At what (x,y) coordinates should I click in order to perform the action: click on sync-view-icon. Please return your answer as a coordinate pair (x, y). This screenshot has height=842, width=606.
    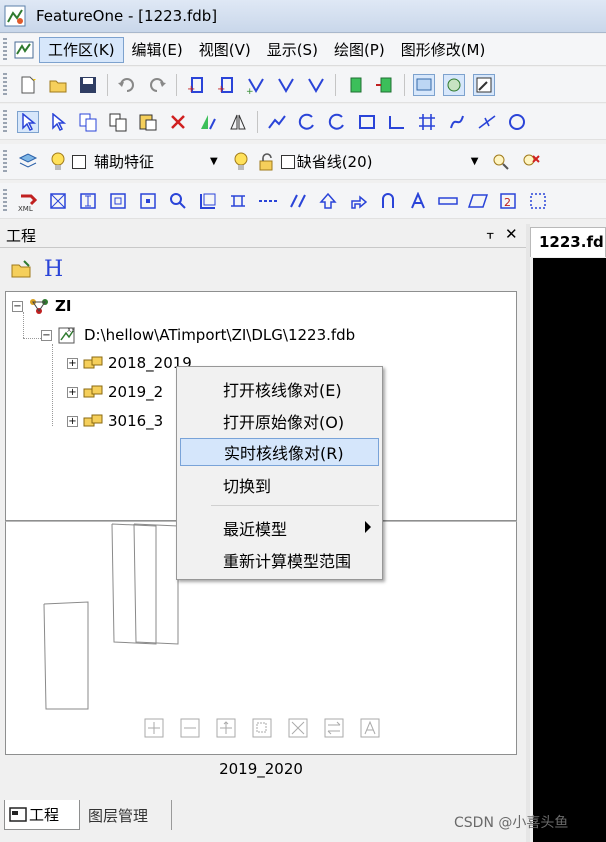
    Looking at the image, I should click on (454, 84).